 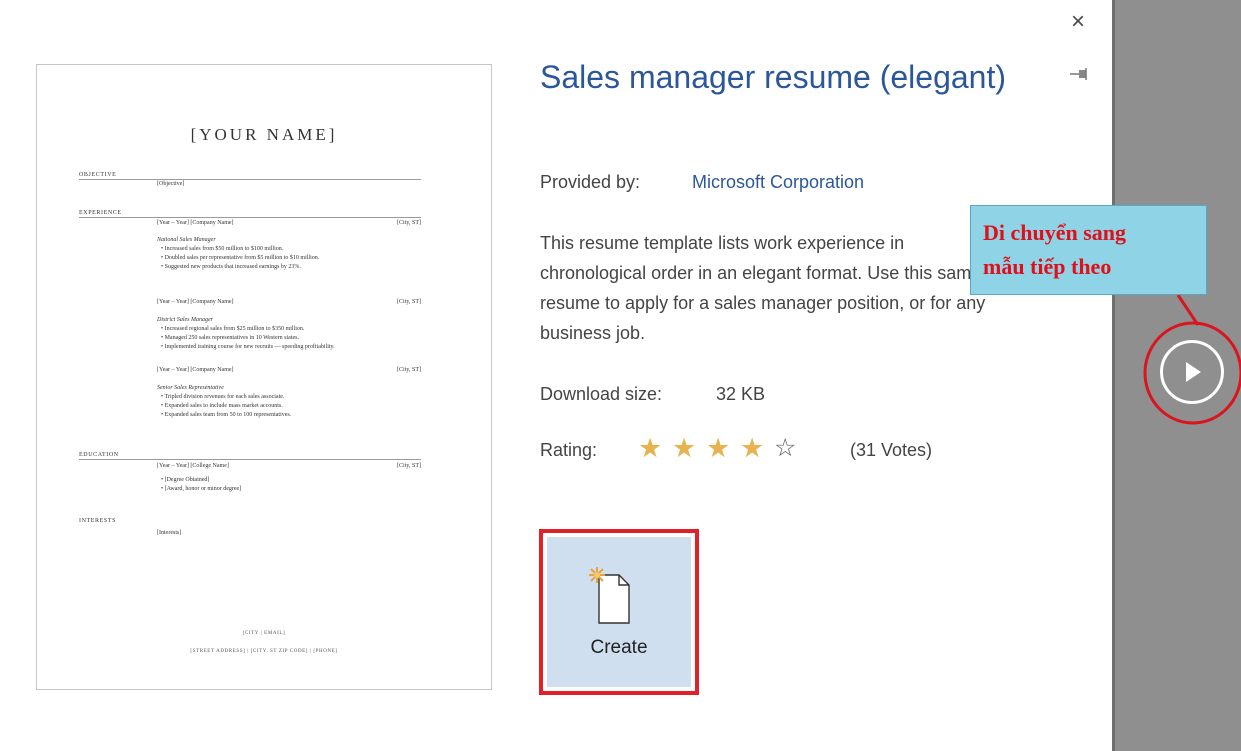 What do you see at coordinates (201, 489) in the screenshot?
I see `preview-edu-bullet: • [Award, honor or minor degree]` at bounding box center [201, 489].